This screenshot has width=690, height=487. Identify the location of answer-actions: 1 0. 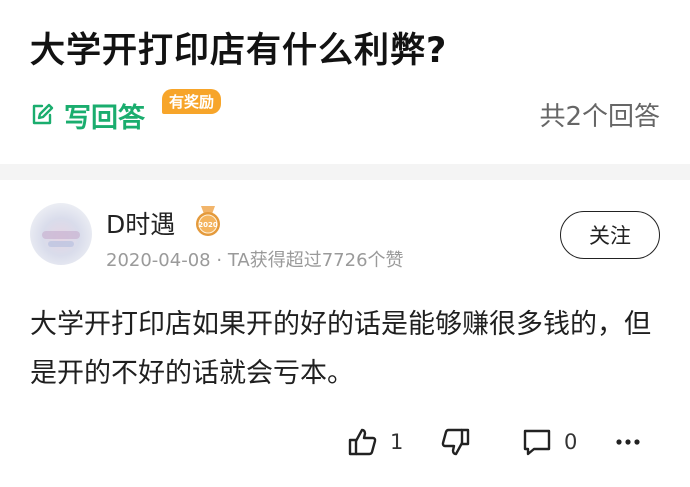
(345, 447).